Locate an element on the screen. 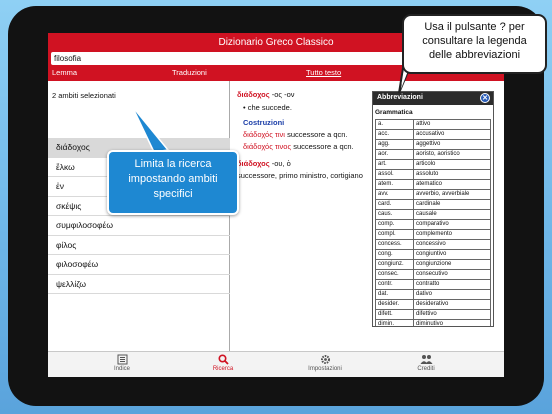 Image resolution: width=552 pixels, height=414 pixels. costruzioni-label: Costruzioni is located at coordinates (264, 122).